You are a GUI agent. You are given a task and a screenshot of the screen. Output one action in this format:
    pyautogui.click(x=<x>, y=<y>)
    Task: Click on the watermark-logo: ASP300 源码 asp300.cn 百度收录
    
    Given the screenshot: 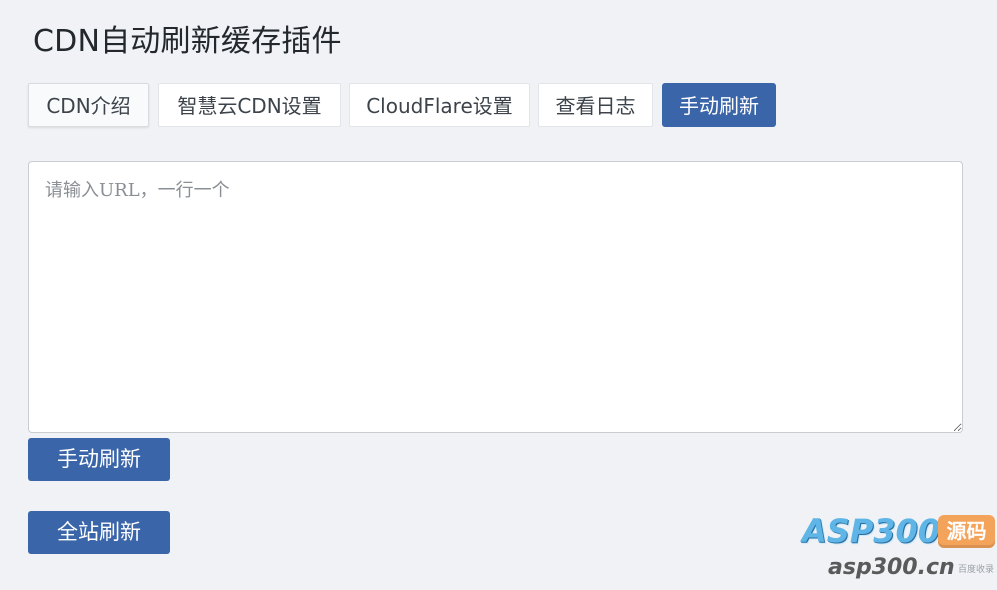 What is the action you would take?
    pyautogui.click(x=898, y=550)
    